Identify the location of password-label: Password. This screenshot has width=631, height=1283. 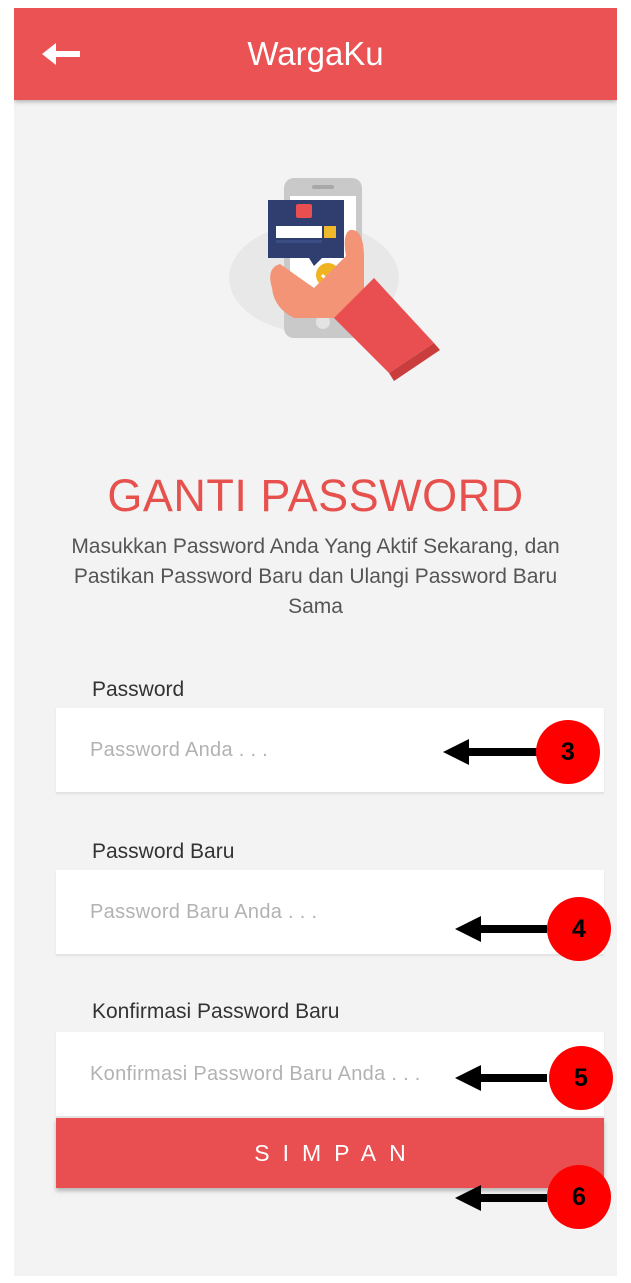
(138, 689).